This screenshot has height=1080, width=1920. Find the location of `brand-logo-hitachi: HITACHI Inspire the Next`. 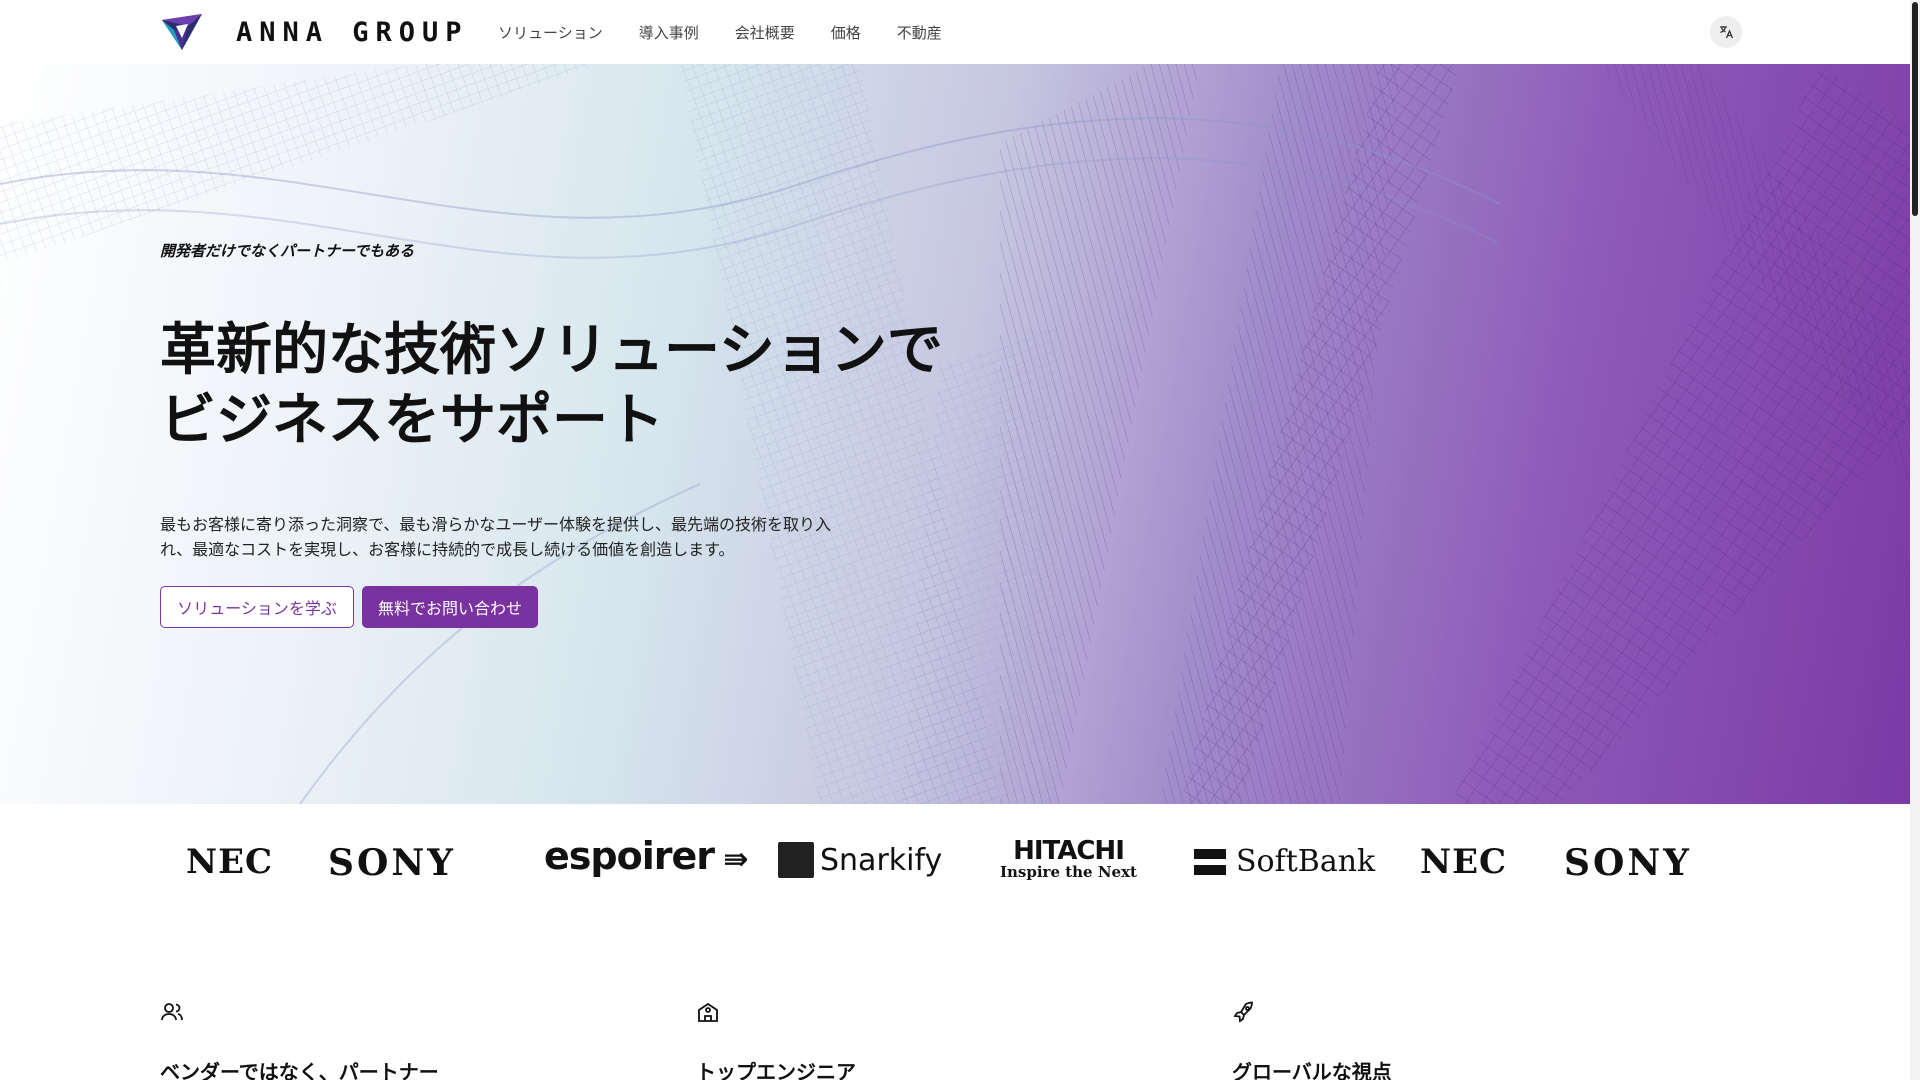

brand-logo-hitachi: HITACHI Inspire the Next is located at coordinates (1068, 859).